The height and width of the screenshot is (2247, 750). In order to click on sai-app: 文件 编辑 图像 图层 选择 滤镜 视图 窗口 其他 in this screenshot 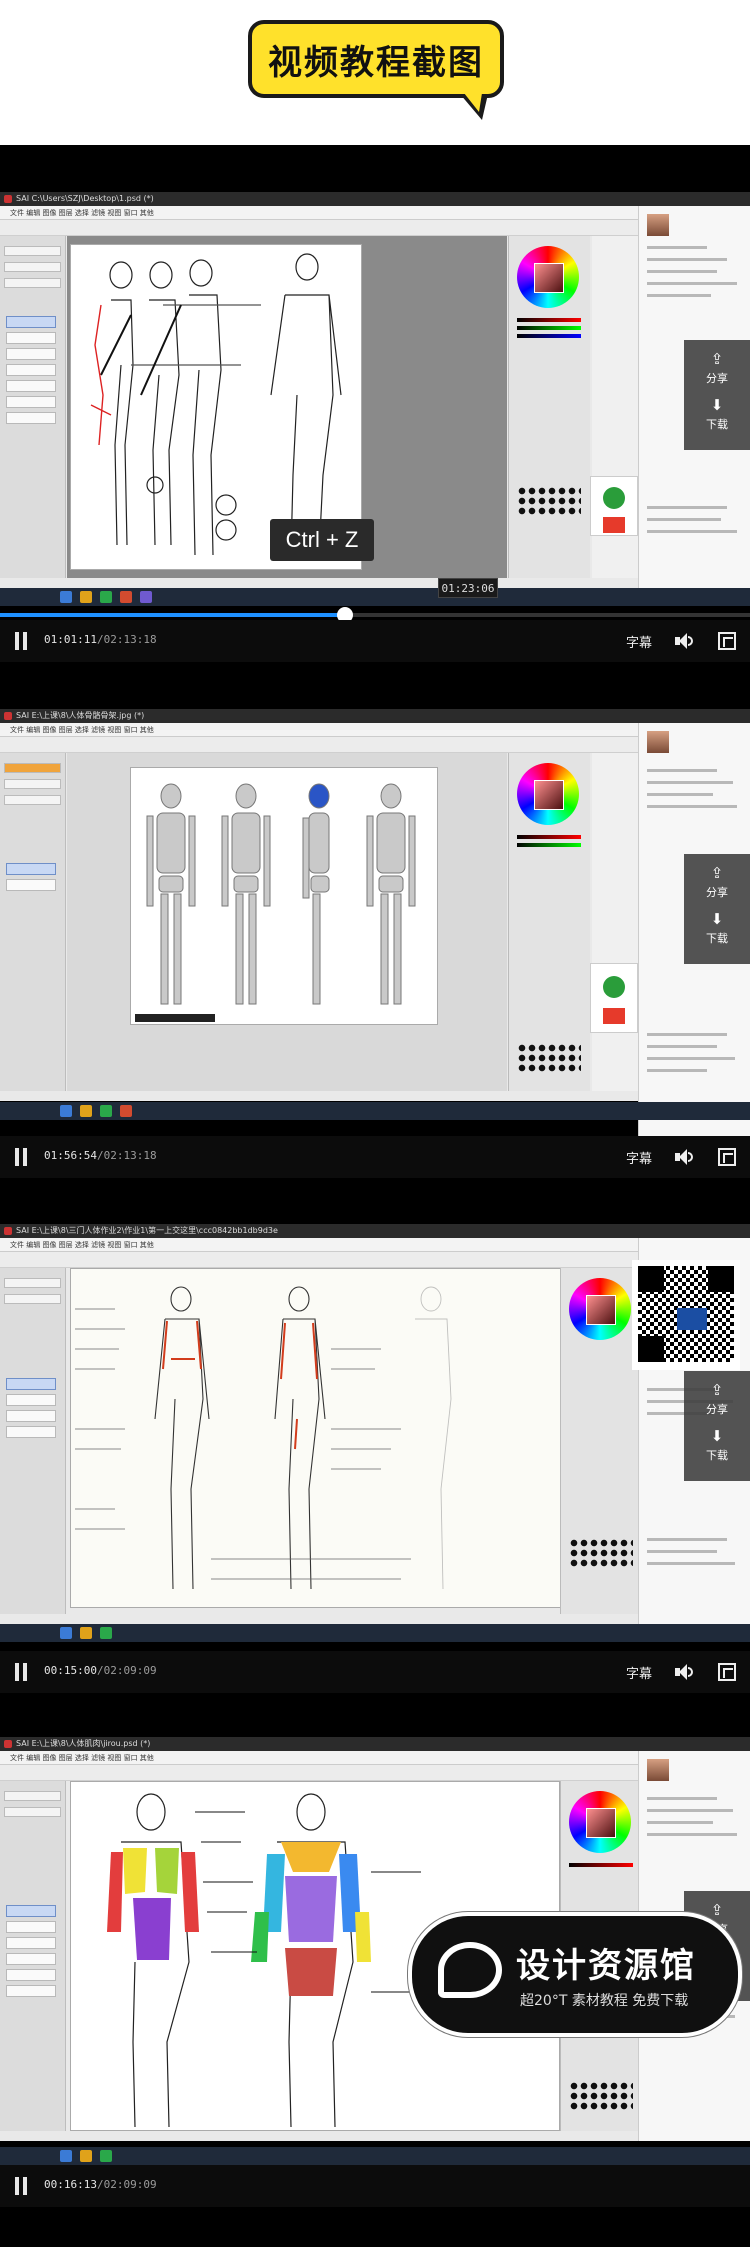, I will do `click(319, 912)`.